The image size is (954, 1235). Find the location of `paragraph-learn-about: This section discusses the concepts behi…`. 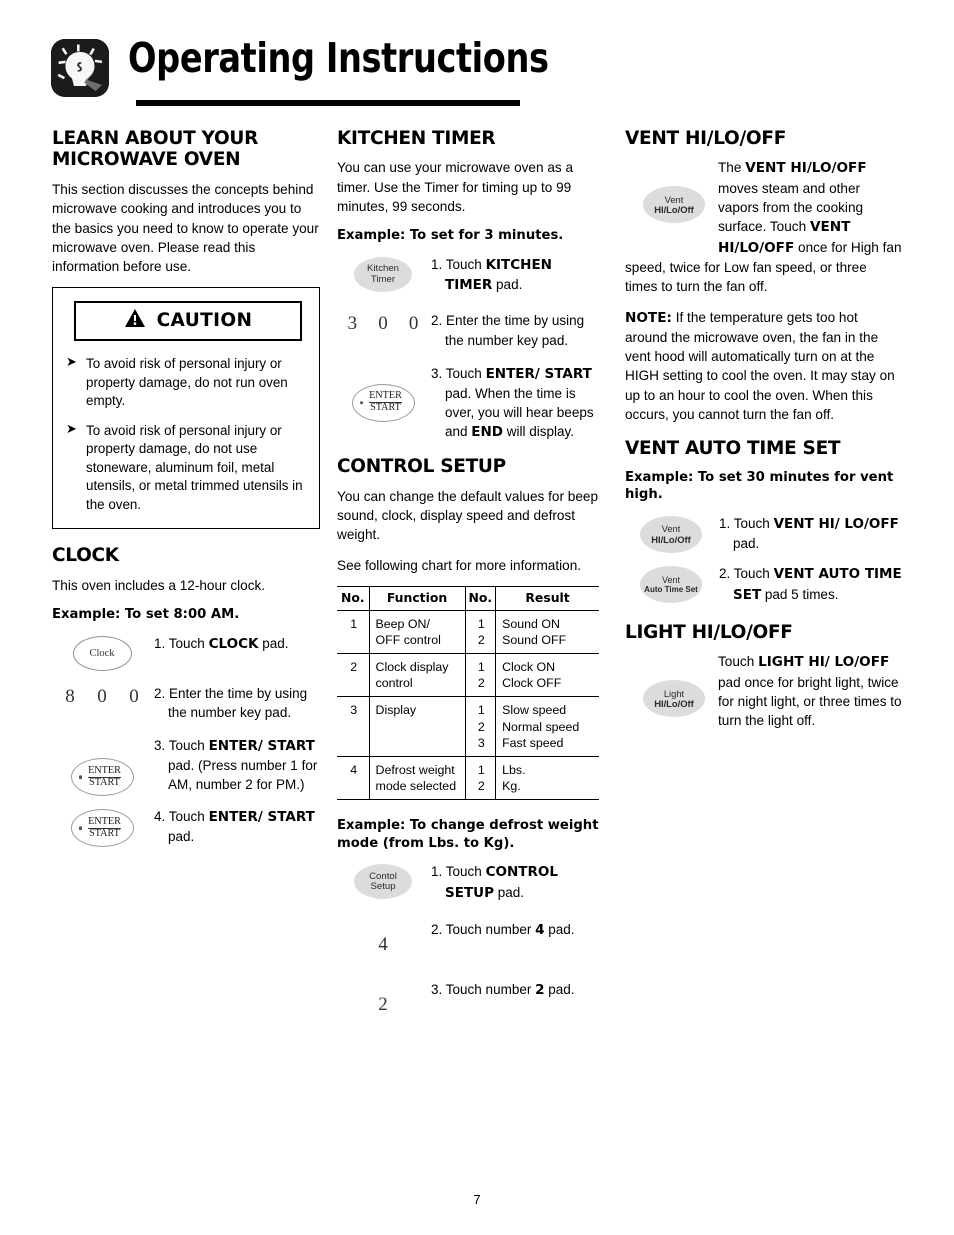

paragraph-learn-about: This section discusses the concepts behi… is located at coordinates (185, 228).